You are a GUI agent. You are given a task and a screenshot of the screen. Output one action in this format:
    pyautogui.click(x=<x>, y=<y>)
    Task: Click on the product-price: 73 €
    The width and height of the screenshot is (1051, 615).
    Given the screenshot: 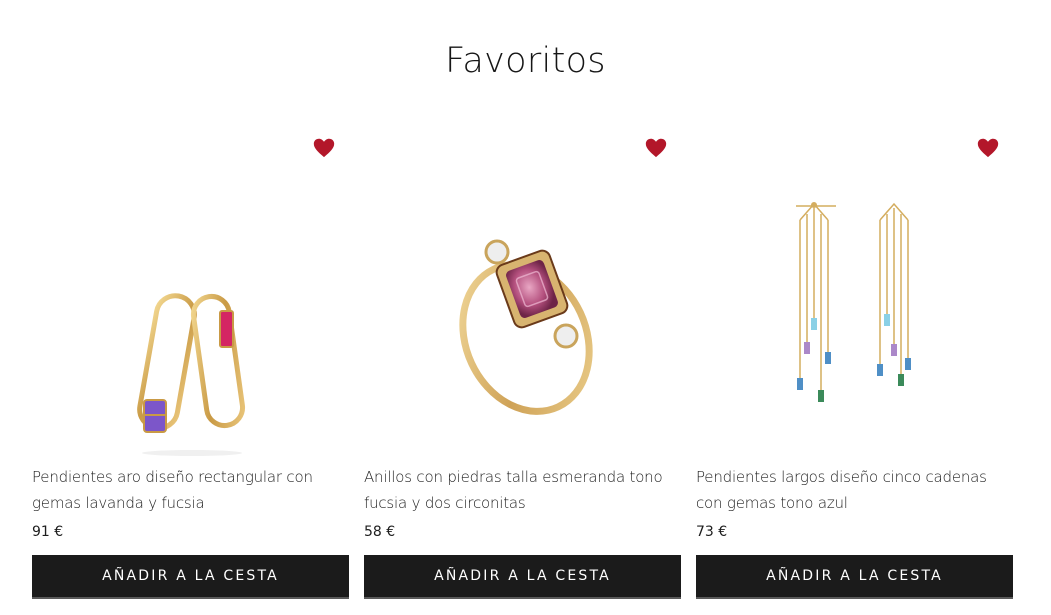 What is the action you would take?
    pyautogui.click(x=712, y=532)
    